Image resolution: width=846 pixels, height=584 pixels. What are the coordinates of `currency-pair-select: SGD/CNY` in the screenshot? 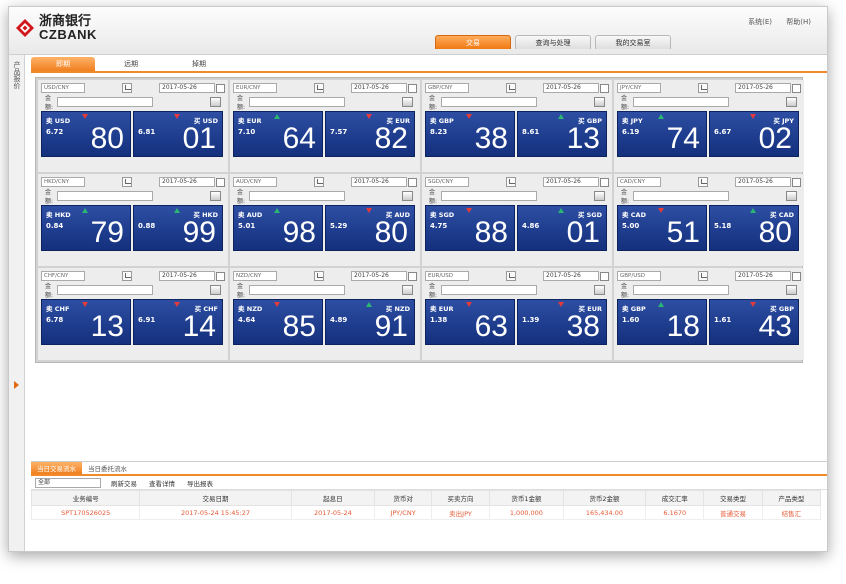 It's located at (447, 182).